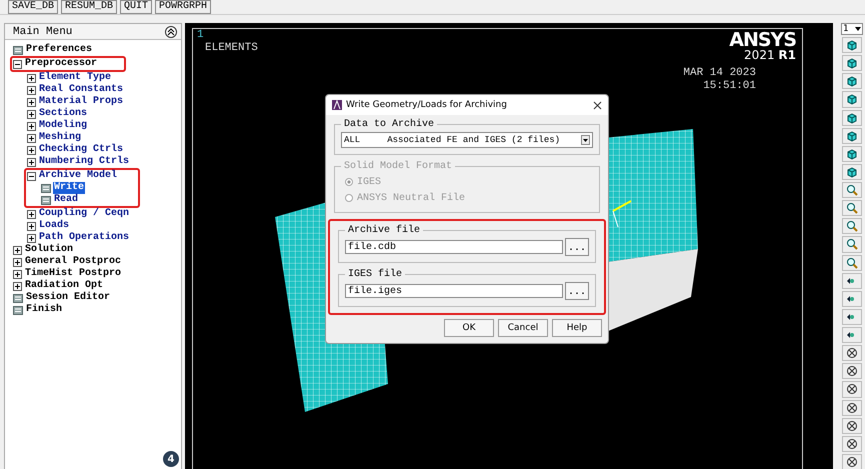  Describe the element at coordinates (183, 7) in the screenshot. I see `toolbar-button: POWRGRPH` at that location.